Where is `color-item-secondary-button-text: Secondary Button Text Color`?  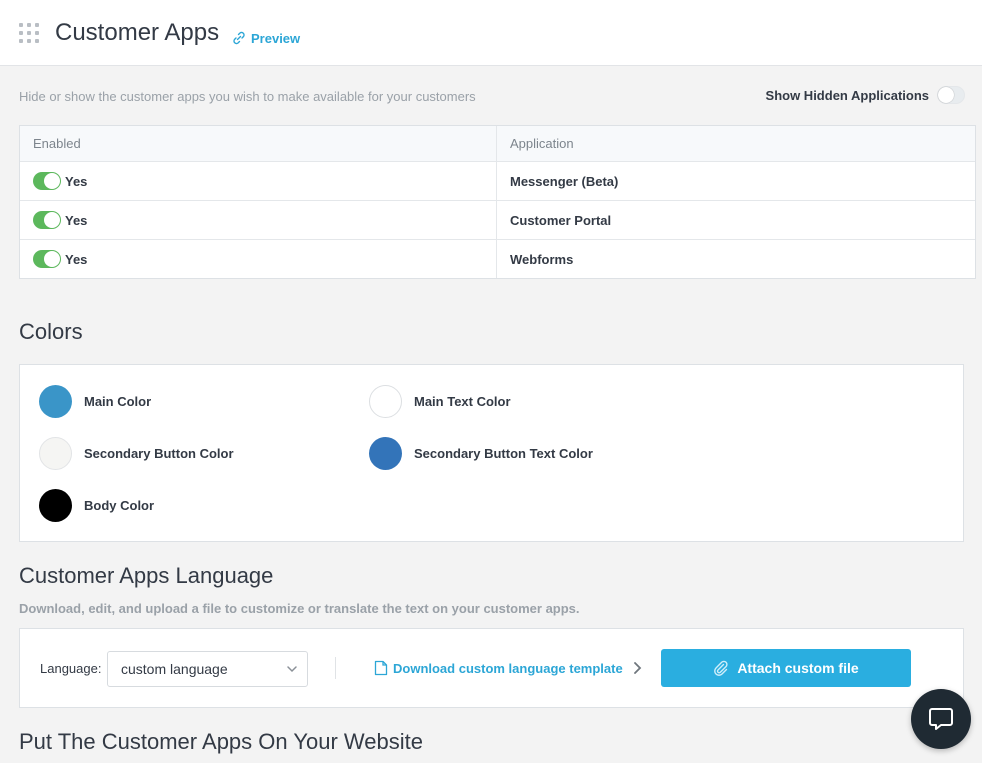 color-item-secondary-button-text: Secondary Button Text Color is located at coordinates (481, 453).